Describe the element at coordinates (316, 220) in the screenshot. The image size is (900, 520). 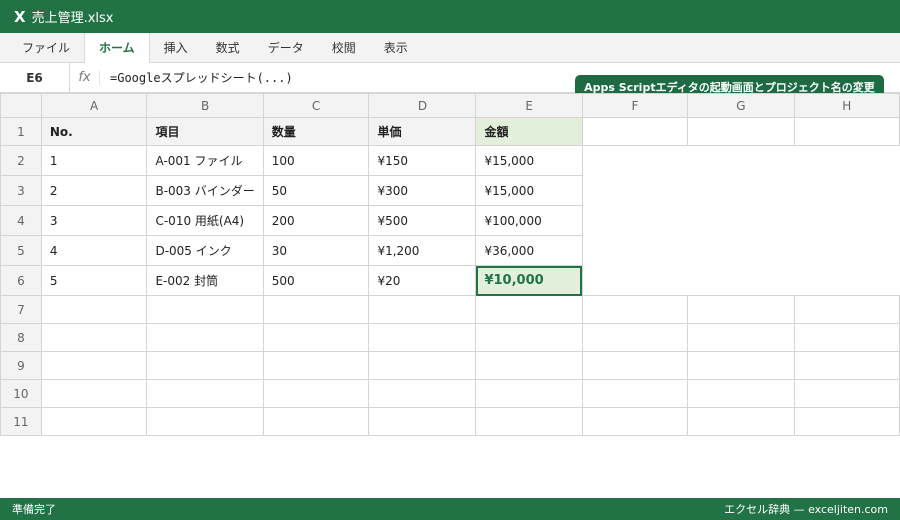
I see `cell: 200` at that location.